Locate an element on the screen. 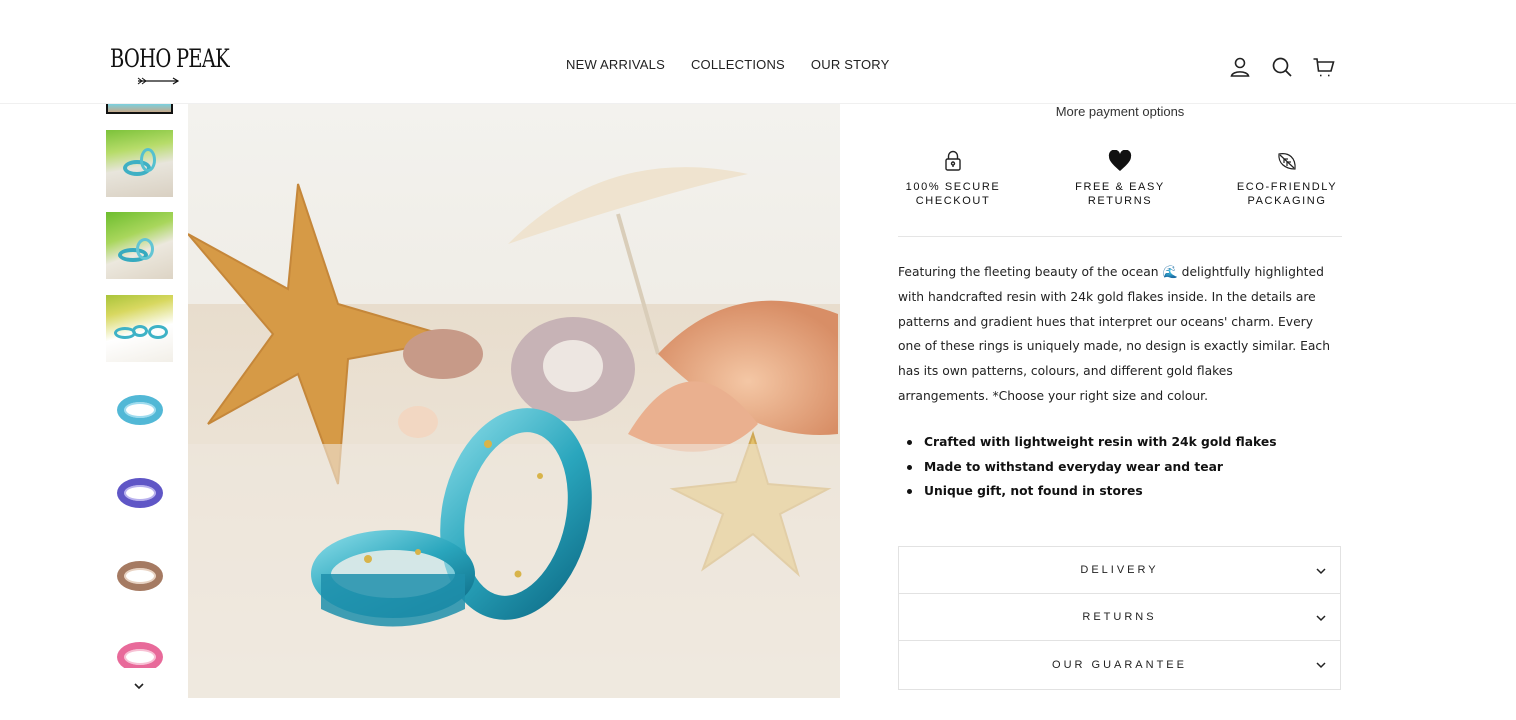 Image resolution: width=1516 pixels, height=720 pixels. badge-returns-line1: FREE & EASY is located at coordinates (1120, 187).